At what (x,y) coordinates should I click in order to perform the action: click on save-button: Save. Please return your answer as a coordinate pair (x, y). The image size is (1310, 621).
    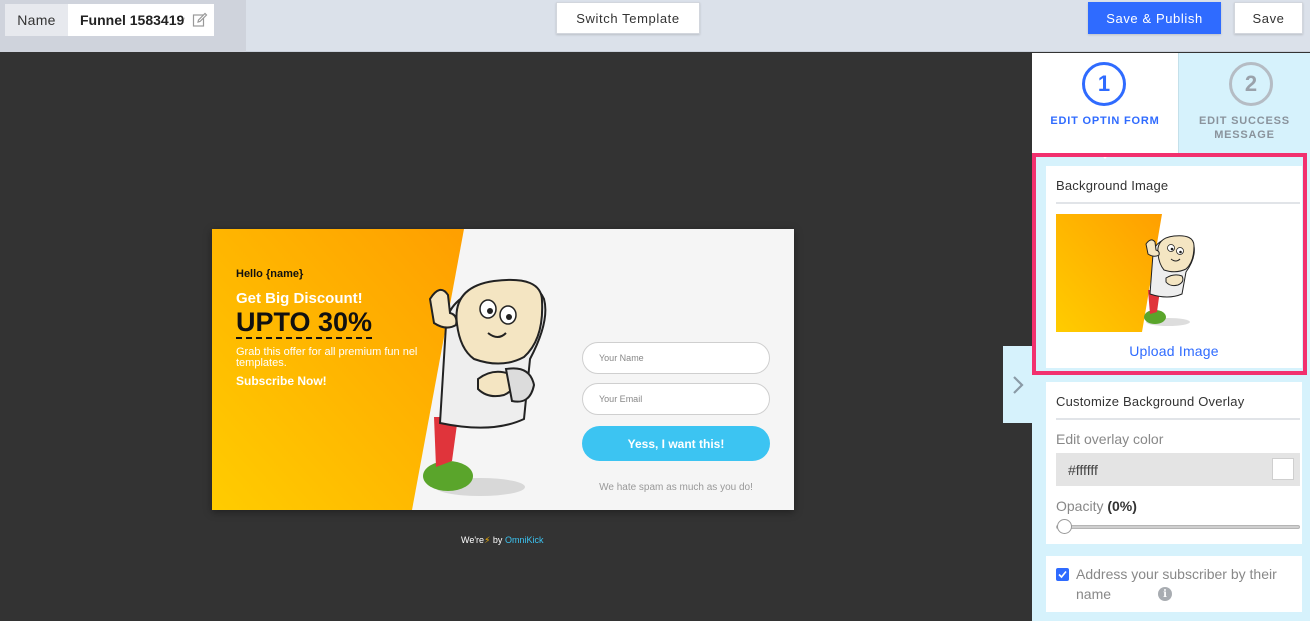
    Looking at the image, I should click on (1268, 18).